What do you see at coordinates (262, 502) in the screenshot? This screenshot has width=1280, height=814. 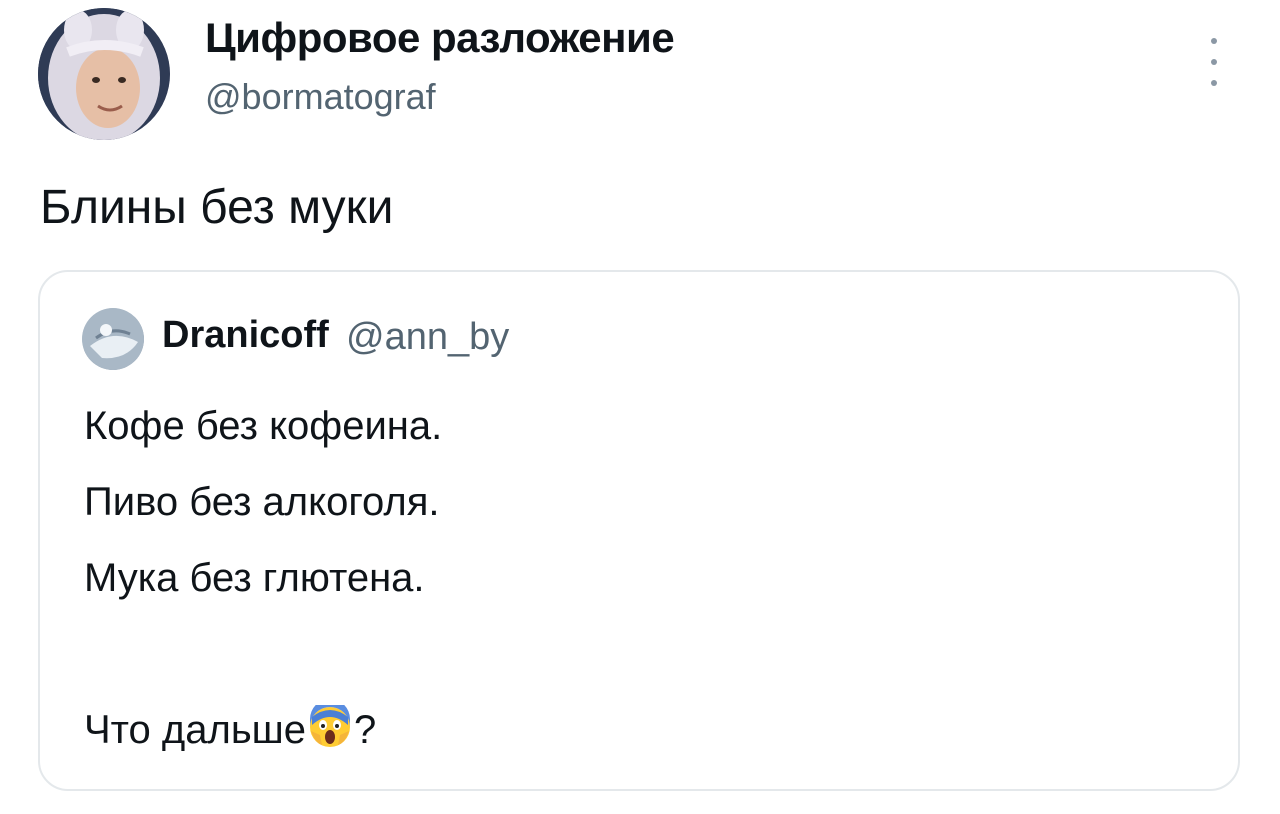 I see `quoted-line: Пиво без алкоголя.` at bounding box center [262, 502].